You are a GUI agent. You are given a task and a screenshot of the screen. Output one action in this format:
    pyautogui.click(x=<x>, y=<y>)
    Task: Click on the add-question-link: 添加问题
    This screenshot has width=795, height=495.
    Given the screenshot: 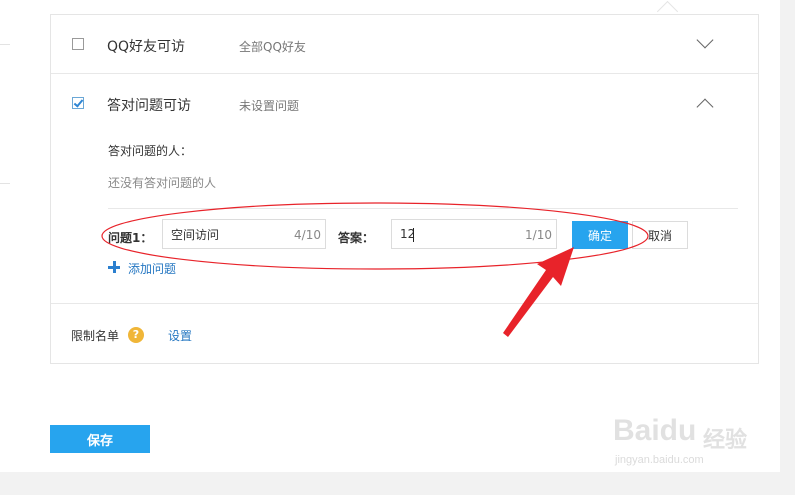 What is the action you would take?
    pyautogui.click(x=142, y=268)
    